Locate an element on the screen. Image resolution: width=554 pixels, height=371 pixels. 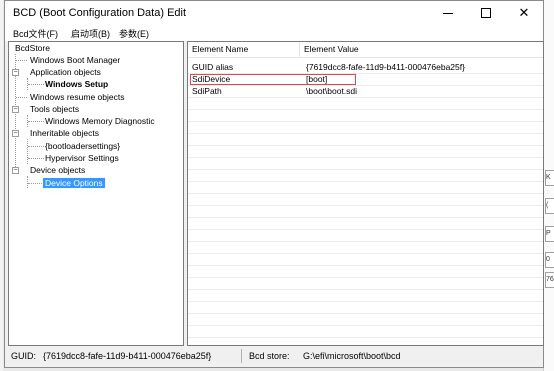
menu-boot-entry: 启动项(B) is located at coordinates (90, 33).